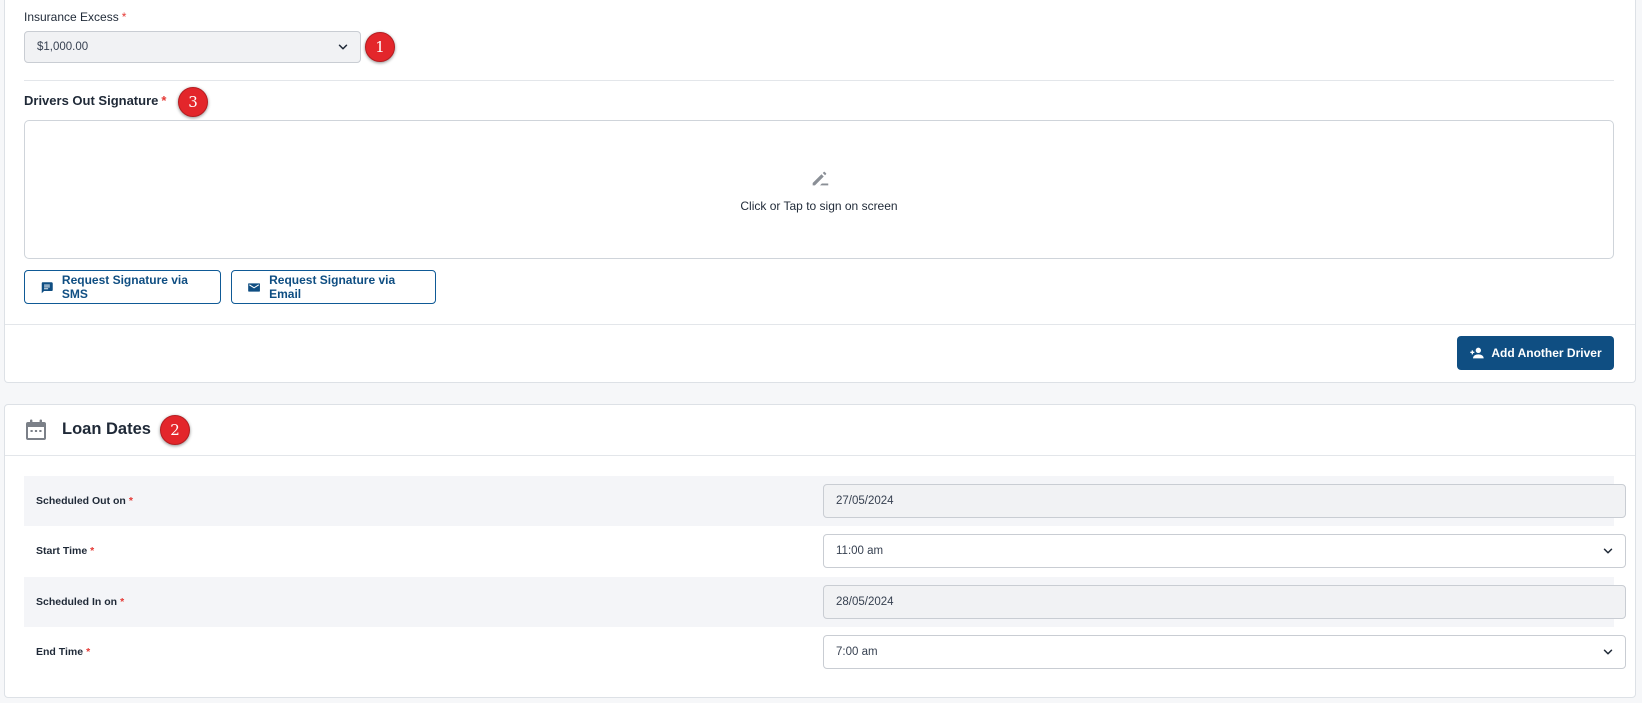  What do you see at coordinates (380, 47) in the screenshot?
I see `step-badge-1: 1` at bounding box center [380, 47].